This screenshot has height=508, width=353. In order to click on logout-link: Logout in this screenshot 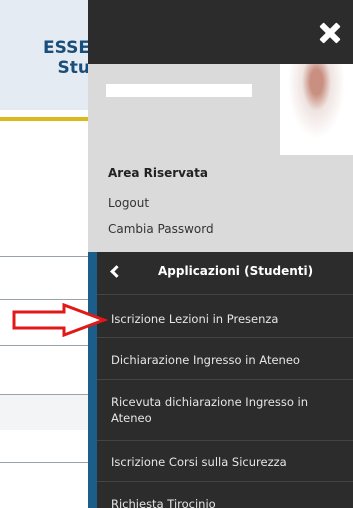, I will do `click(128, 203)`.